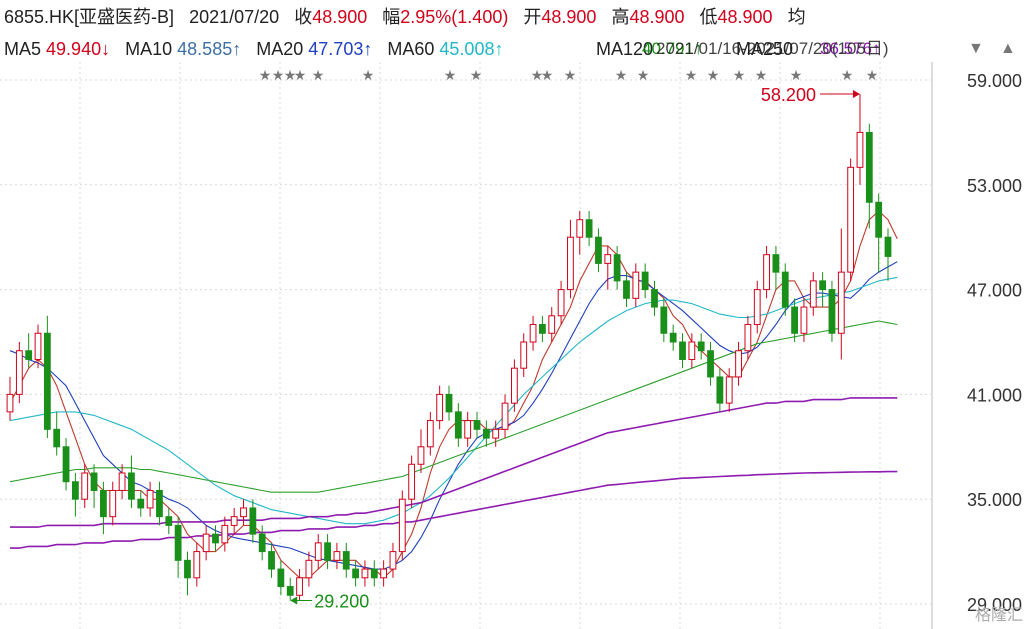 The image size is (1027, 629). Describe the element at coordinates (994, 81) in the screenshot. I see `y-tick-label: 59.000` at that location.